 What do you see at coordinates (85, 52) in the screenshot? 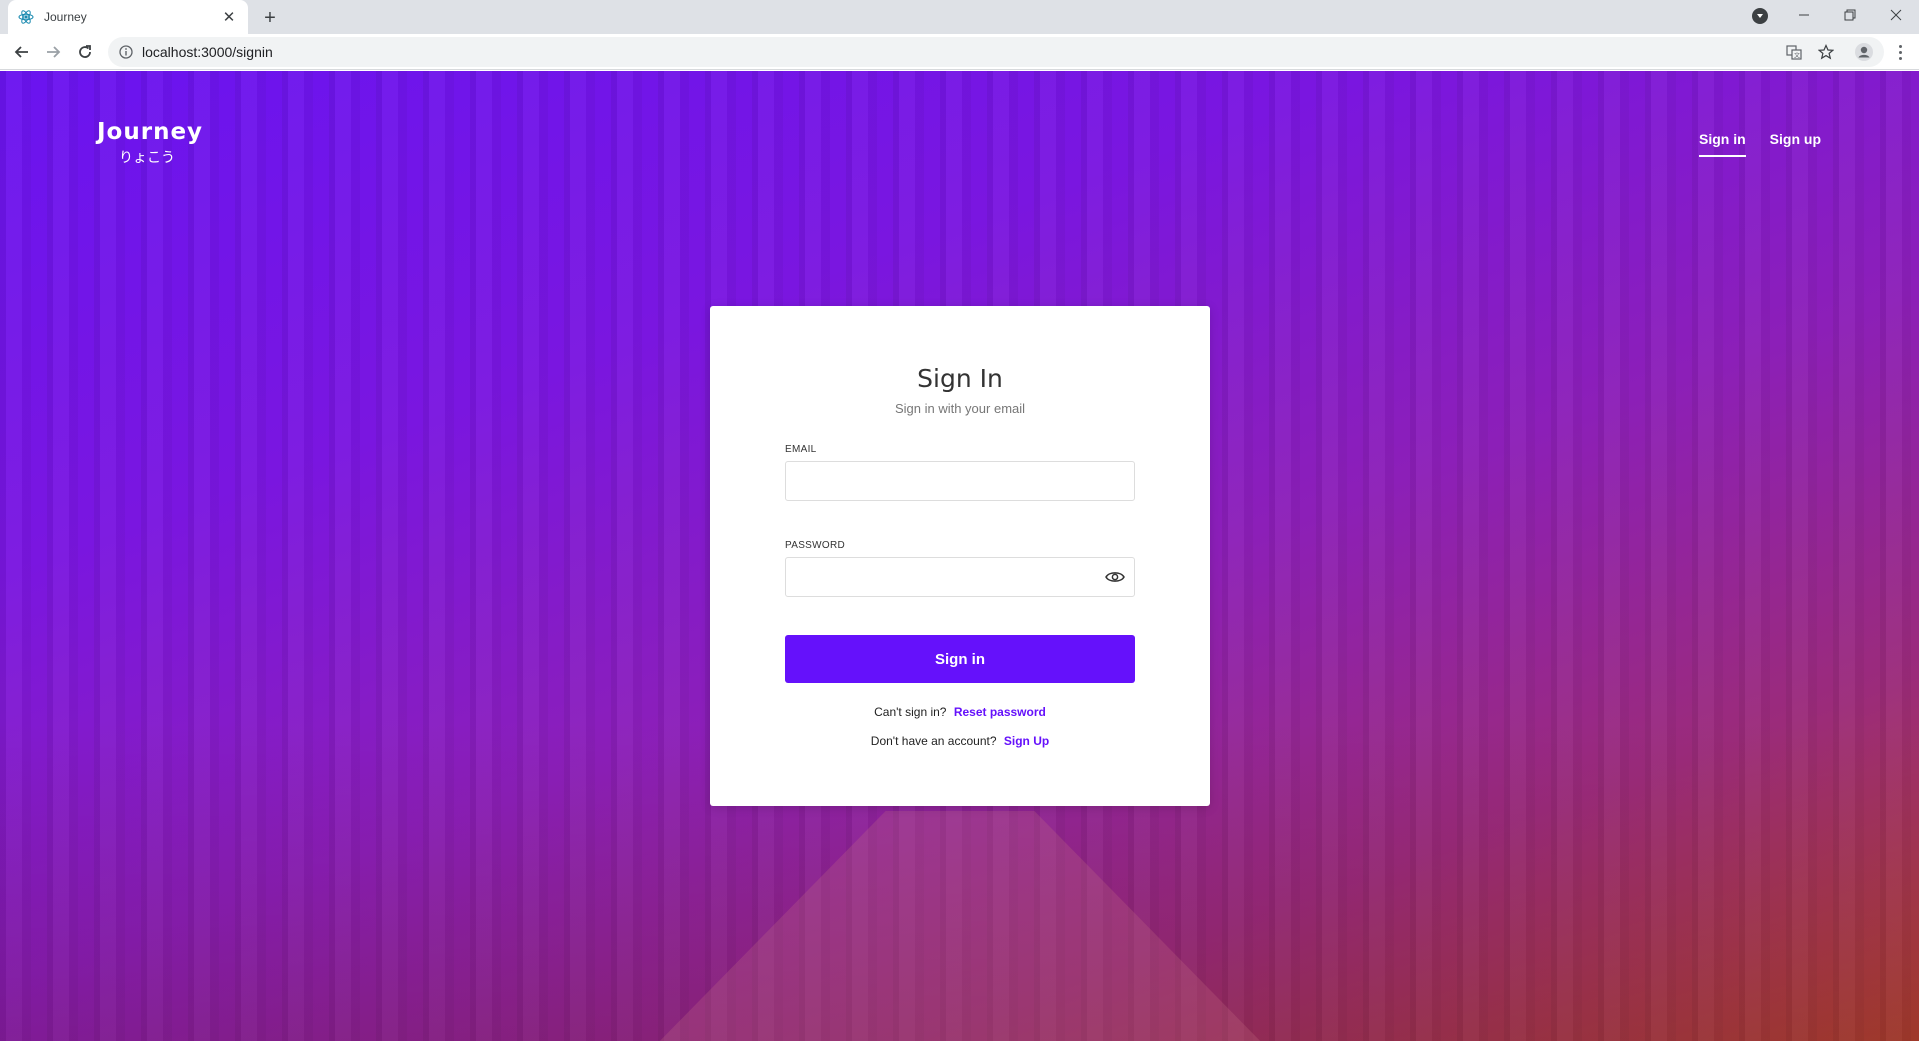
I see `reload-icon` at bounding box center [85, 52].